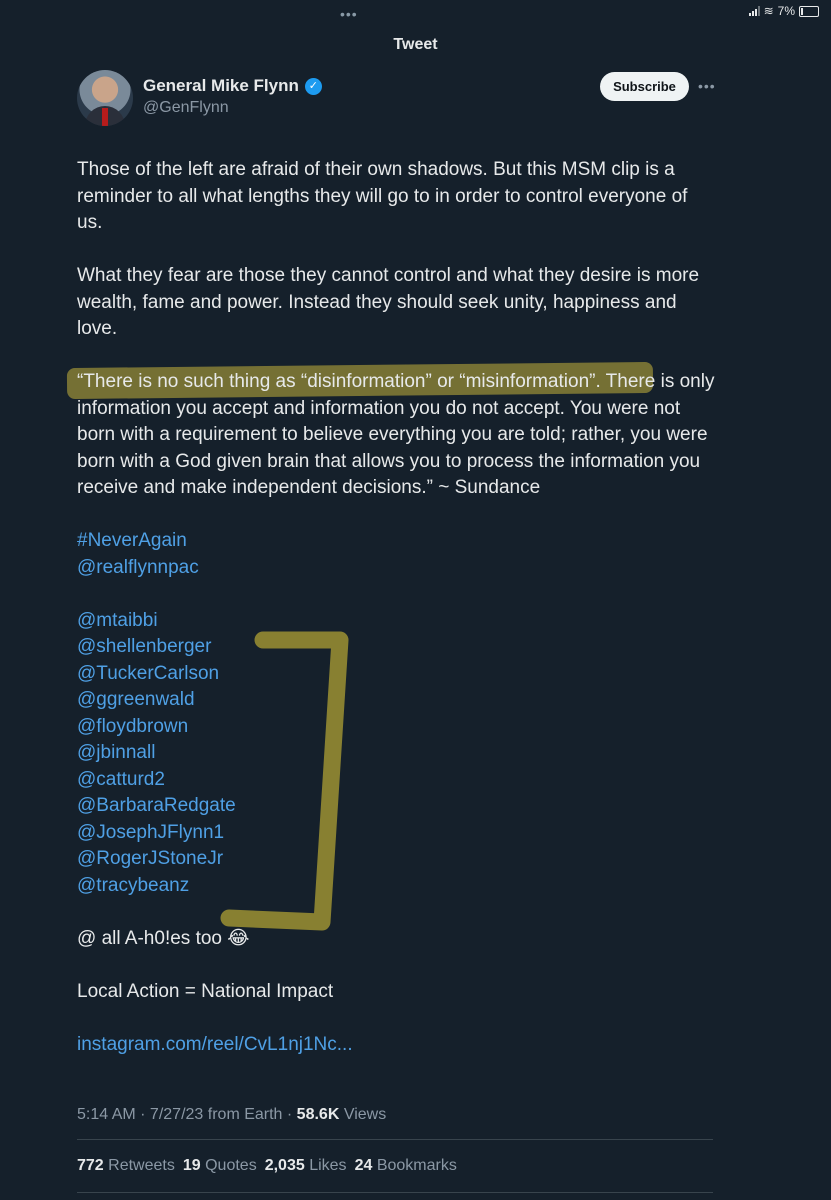  What do you see at coordinates (397, 727) in the screenshot?
I see `mention-link: @floydbrown` at bounding box center [397, 727].